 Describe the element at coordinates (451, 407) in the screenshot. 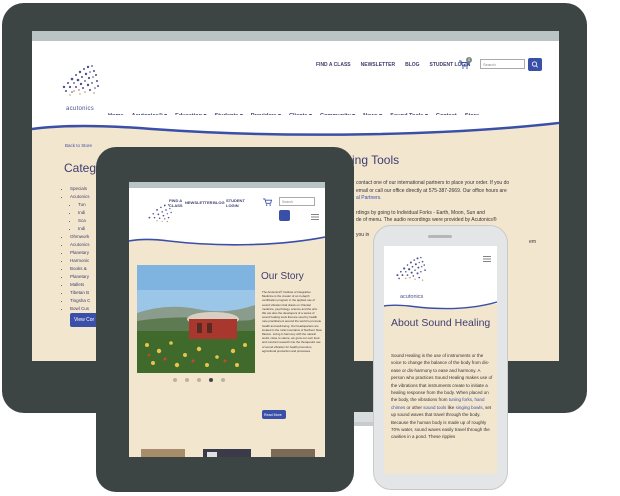

I see `body-text: like` at that location.